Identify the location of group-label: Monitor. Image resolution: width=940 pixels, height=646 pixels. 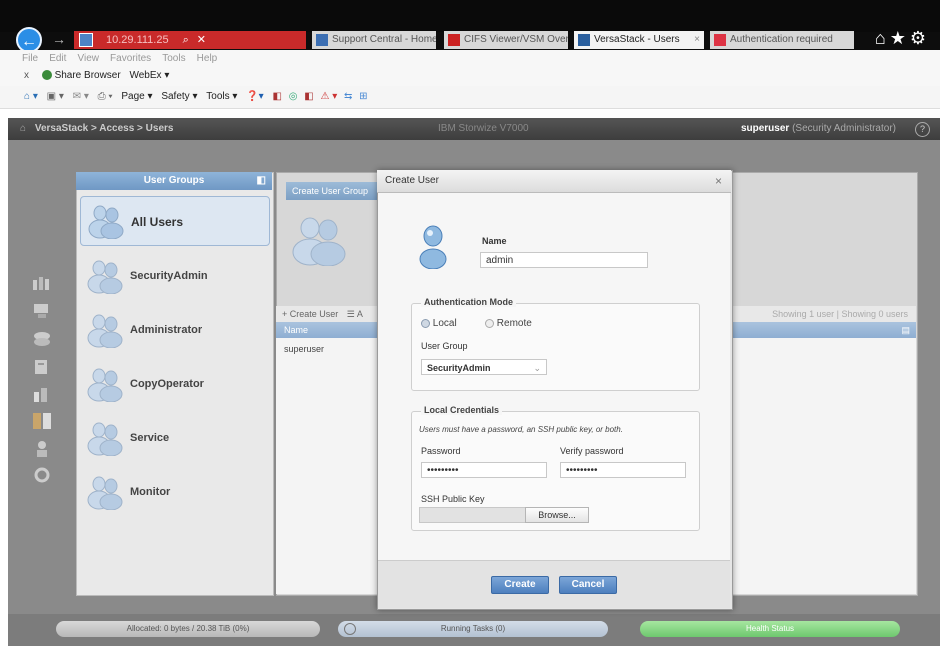
(150, 492).